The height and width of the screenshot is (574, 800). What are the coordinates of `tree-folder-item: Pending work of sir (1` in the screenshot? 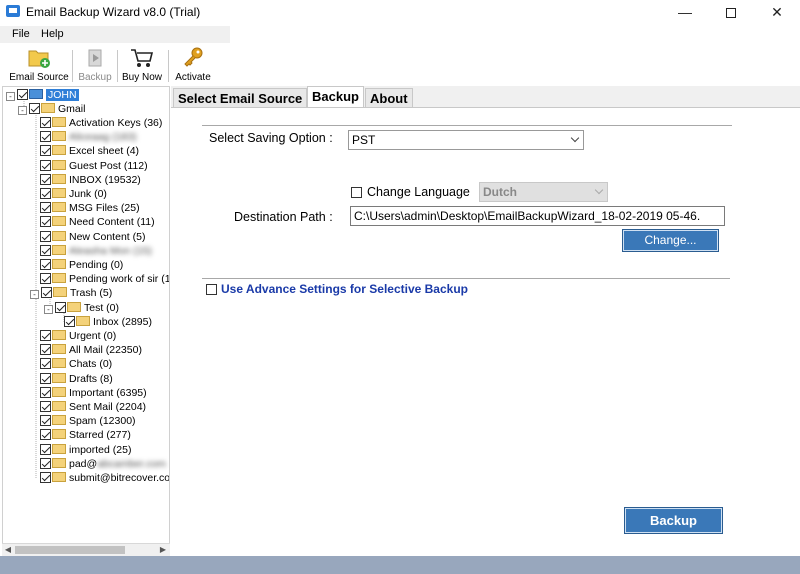 It's located at (104, 279).